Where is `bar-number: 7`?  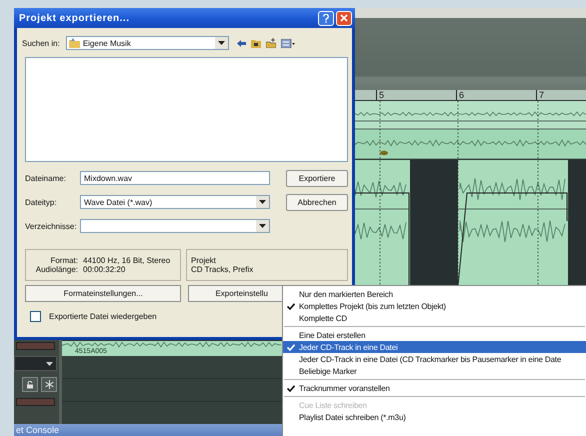
bar-number: 7 is located at coordinates (541, 95).